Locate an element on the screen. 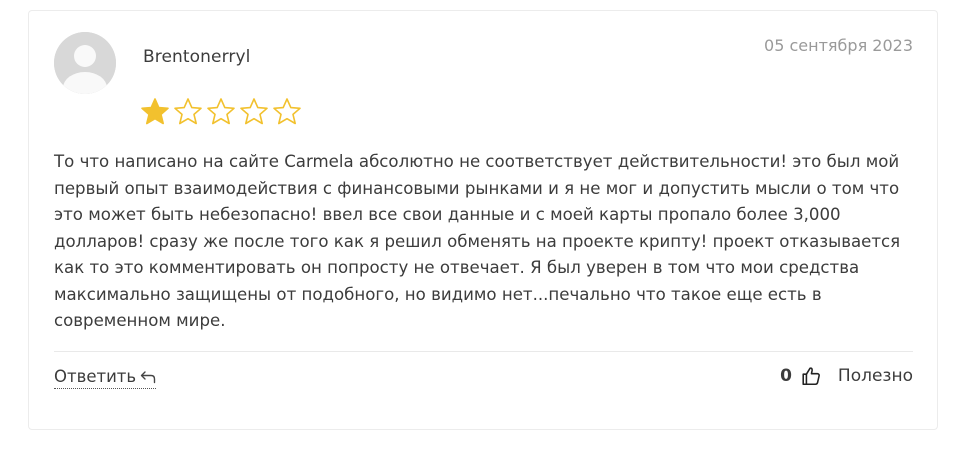  review-date: 05 сентября 2023 is located at coordinates (838, 45).